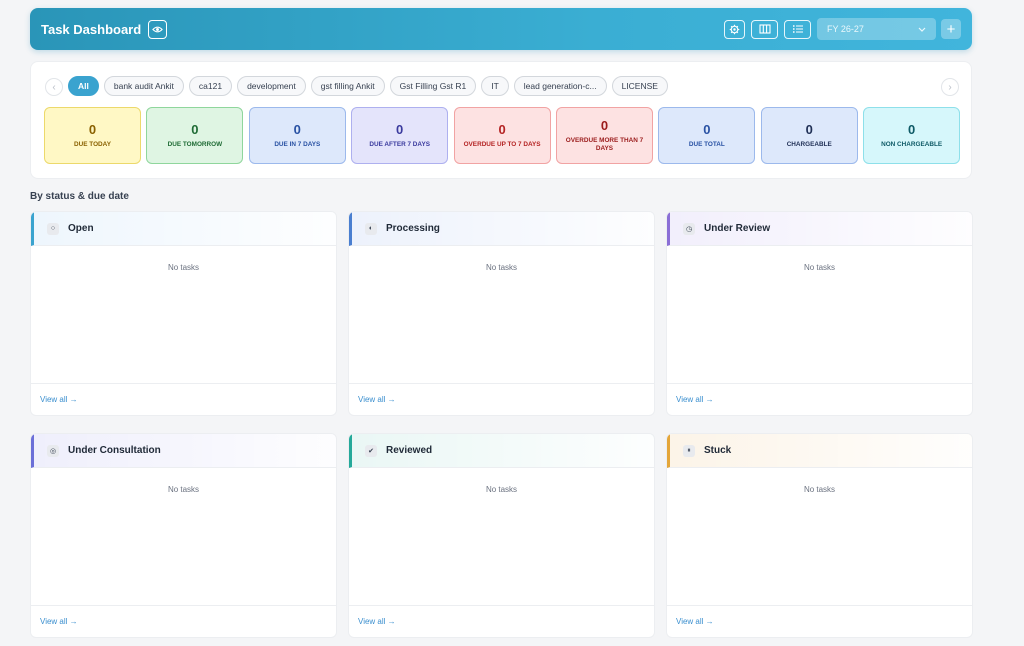  What do you see at coordinates (195, 144) in the screenshot?
I see `stat-label: DUE TOMORROW` at bounding box center [195, 144].